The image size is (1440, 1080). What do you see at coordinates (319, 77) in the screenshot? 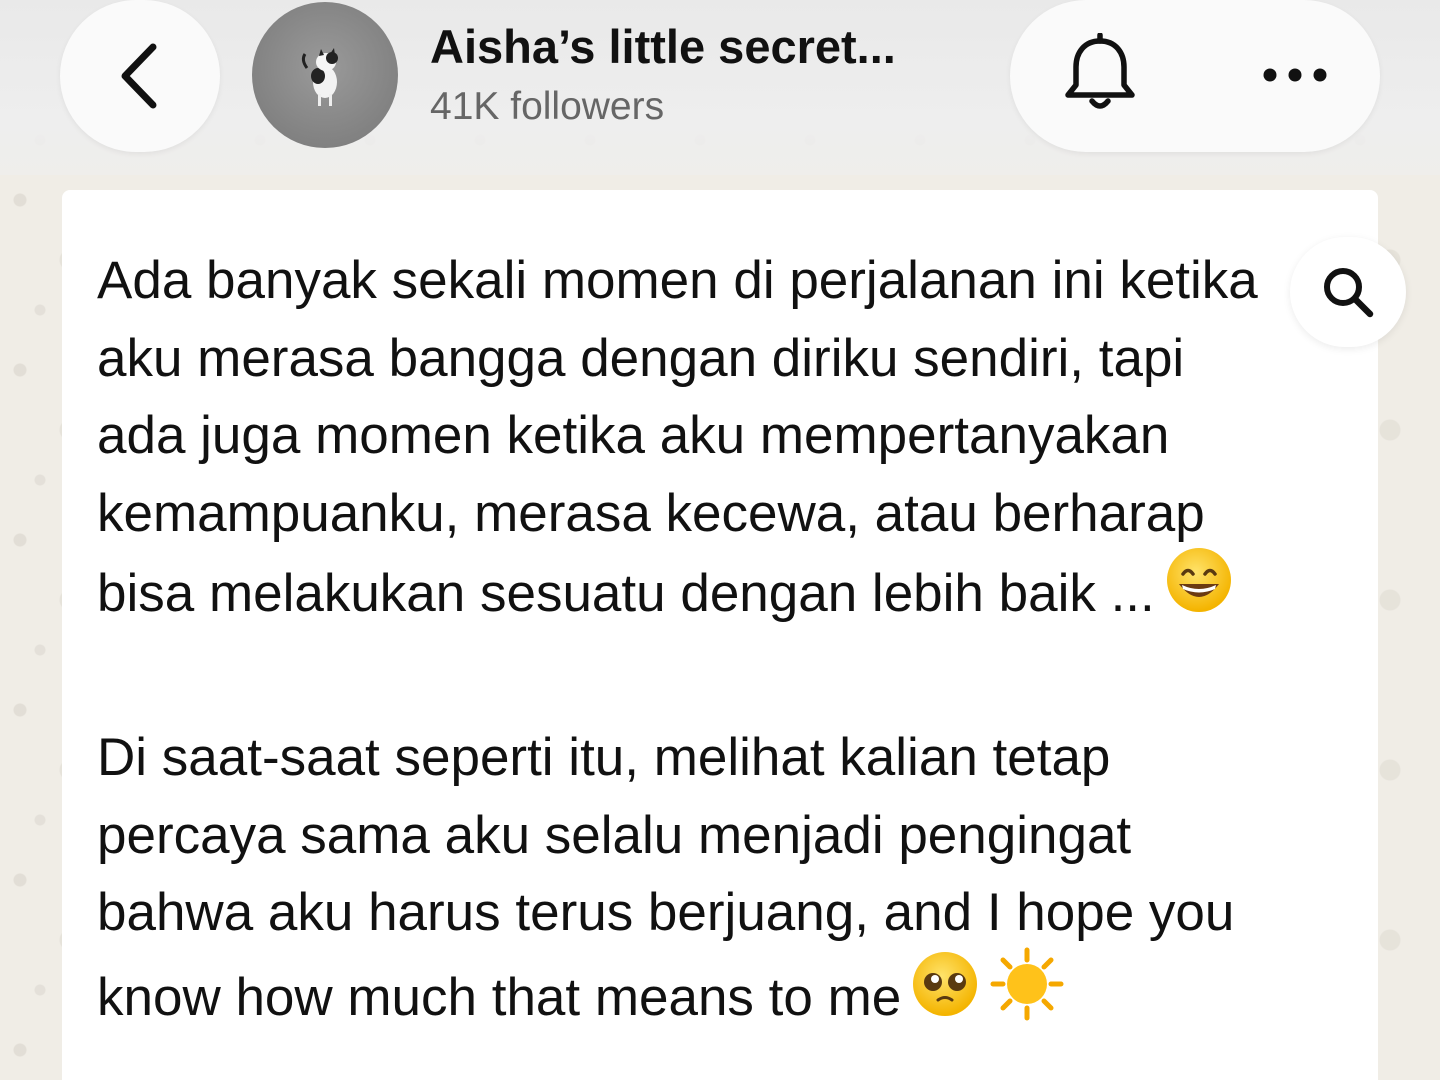
I see `cat-photo` at bounding box center [319, 77].